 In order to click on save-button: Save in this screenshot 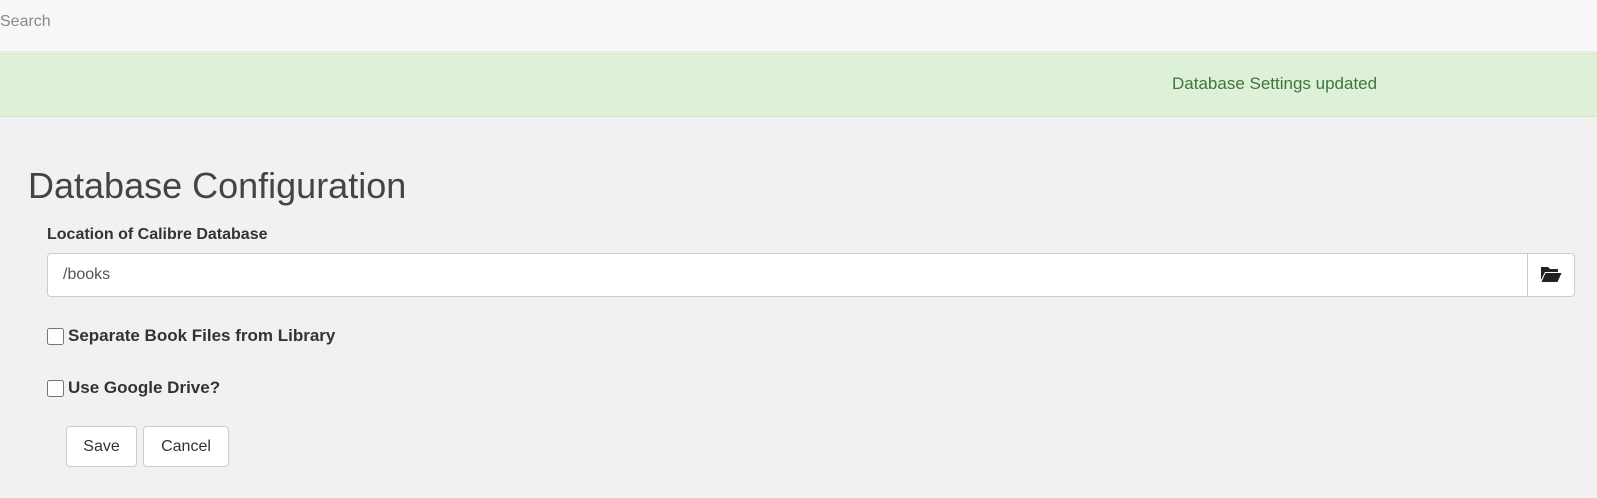, I will do `click(101, 446)`.